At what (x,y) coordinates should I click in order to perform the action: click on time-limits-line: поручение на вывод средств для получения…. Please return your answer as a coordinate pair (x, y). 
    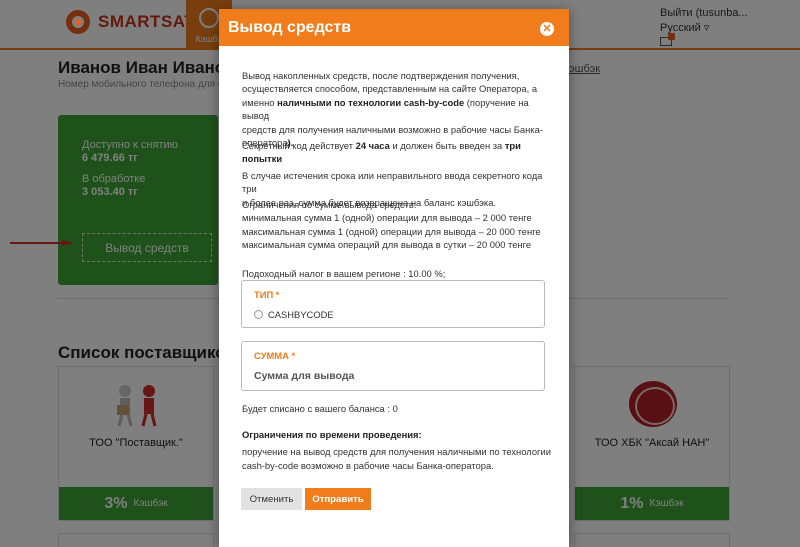
    Looking at the image, I should click on (396, 452).